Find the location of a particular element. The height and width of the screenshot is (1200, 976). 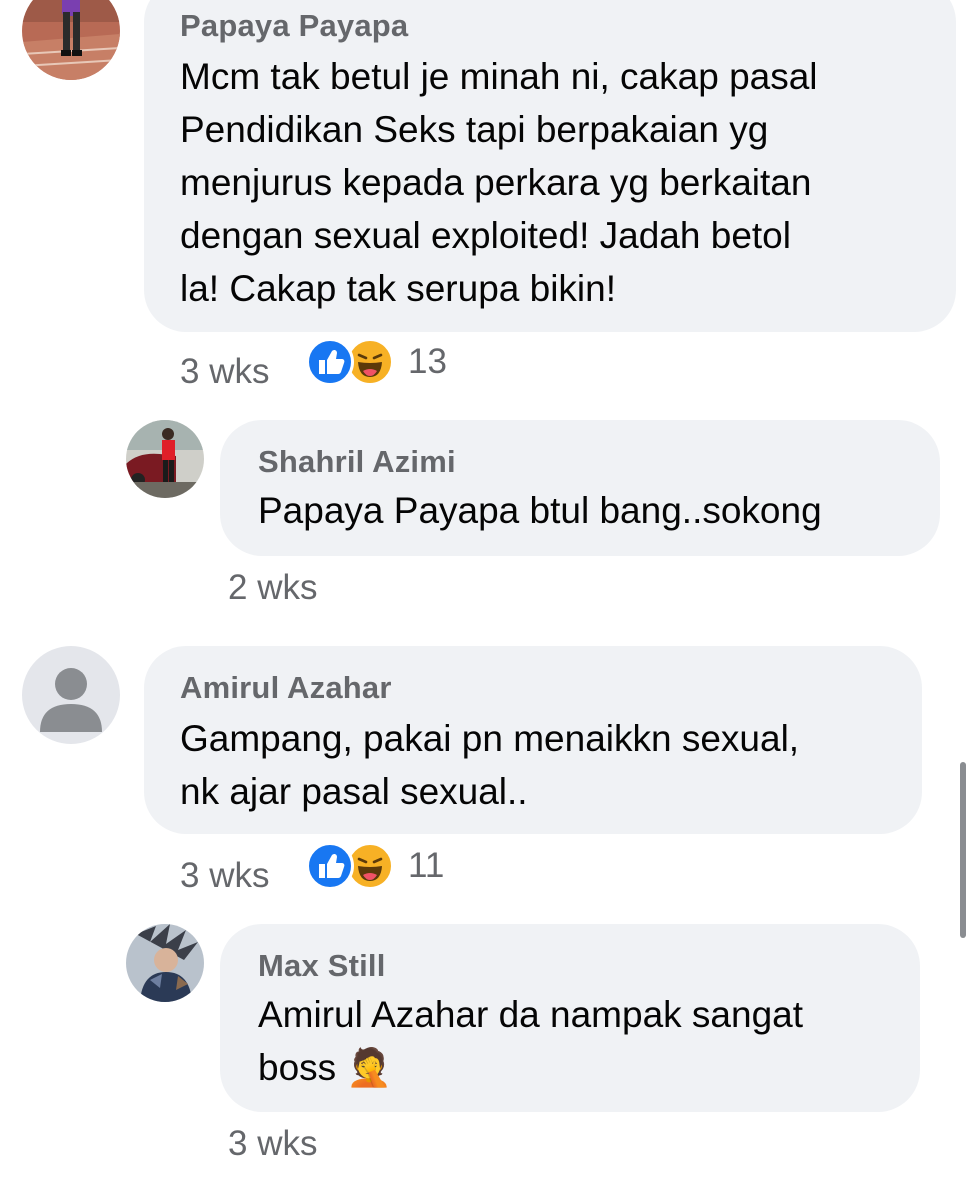

runner-photo-avatar is located at coordinates (71, 40).